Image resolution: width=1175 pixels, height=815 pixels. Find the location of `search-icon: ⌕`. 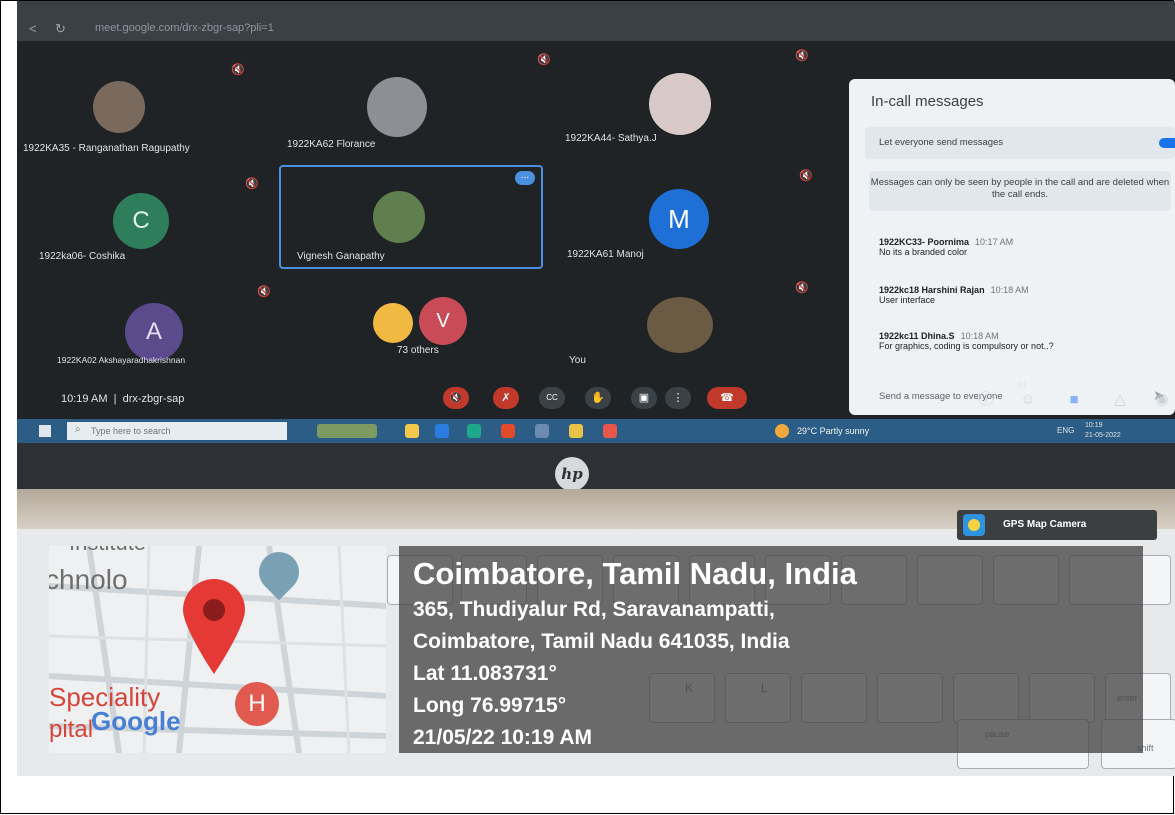

search-icon: ⌕ is located at coordinates (78, 429).